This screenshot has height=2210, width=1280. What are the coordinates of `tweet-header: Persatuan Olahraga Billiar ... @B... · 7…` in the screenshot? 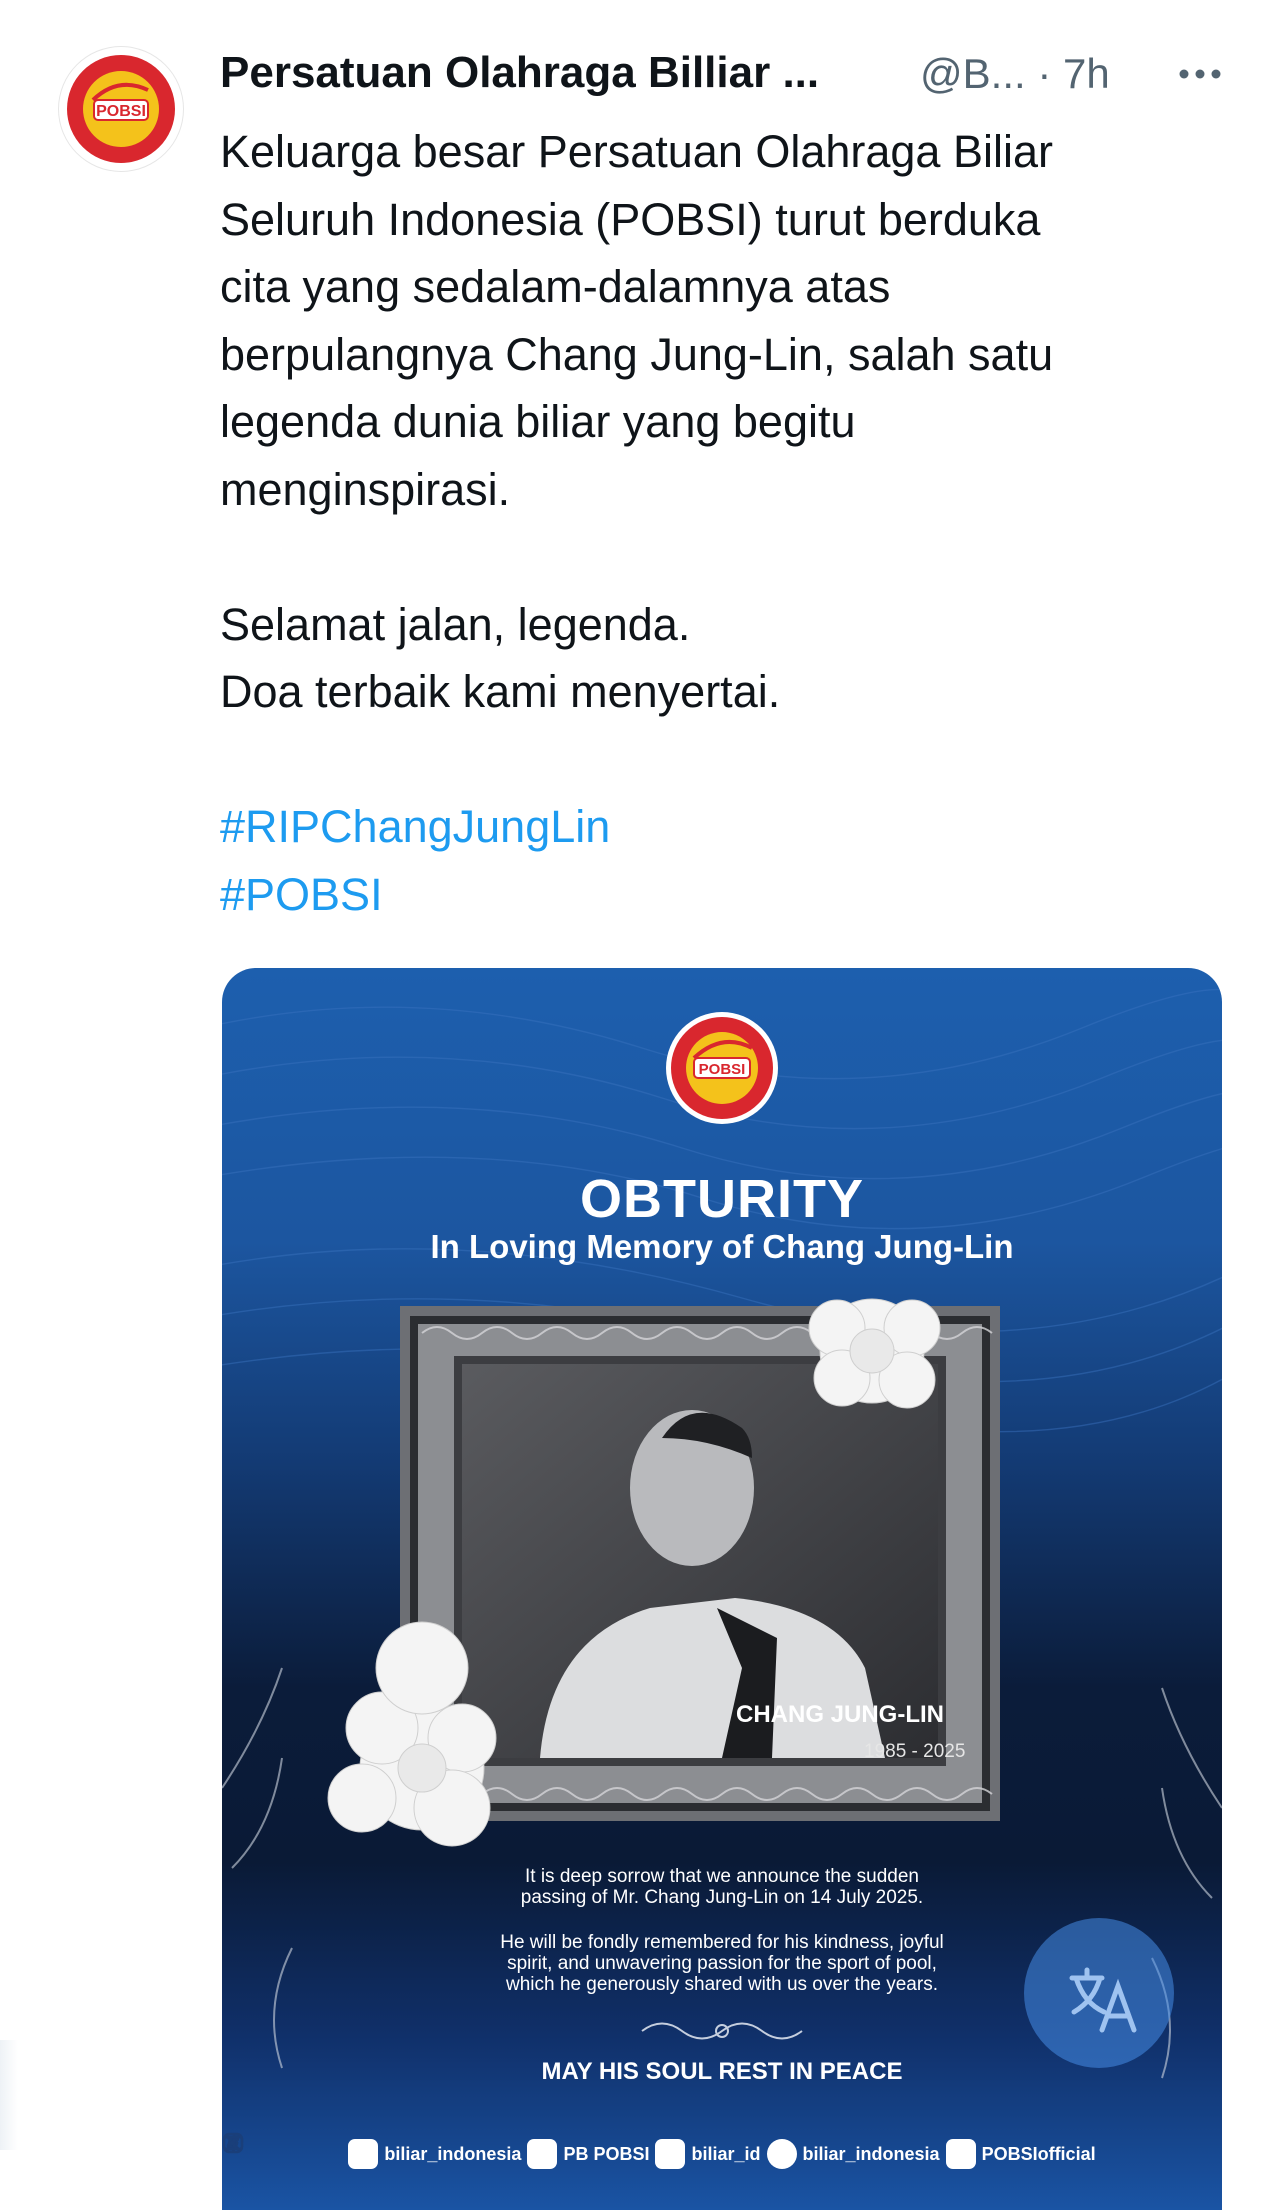 It's located at (725, 74).